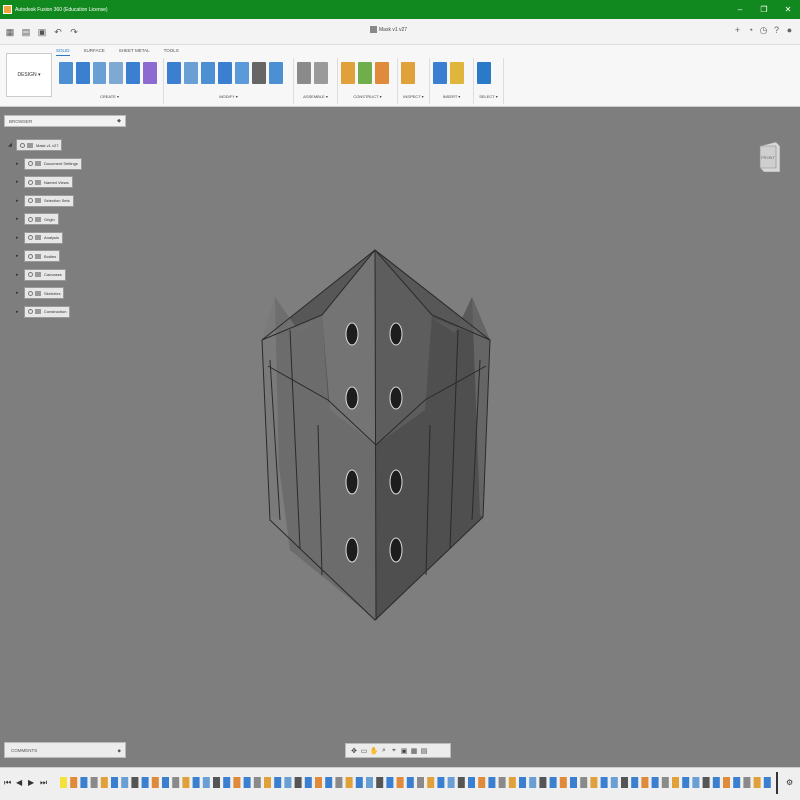 The width and height of the screenshot is (800, 800). Describe the element at coordinates (94, 52) in the screenshot. I see `tab-surface: SURFACE` at that location.